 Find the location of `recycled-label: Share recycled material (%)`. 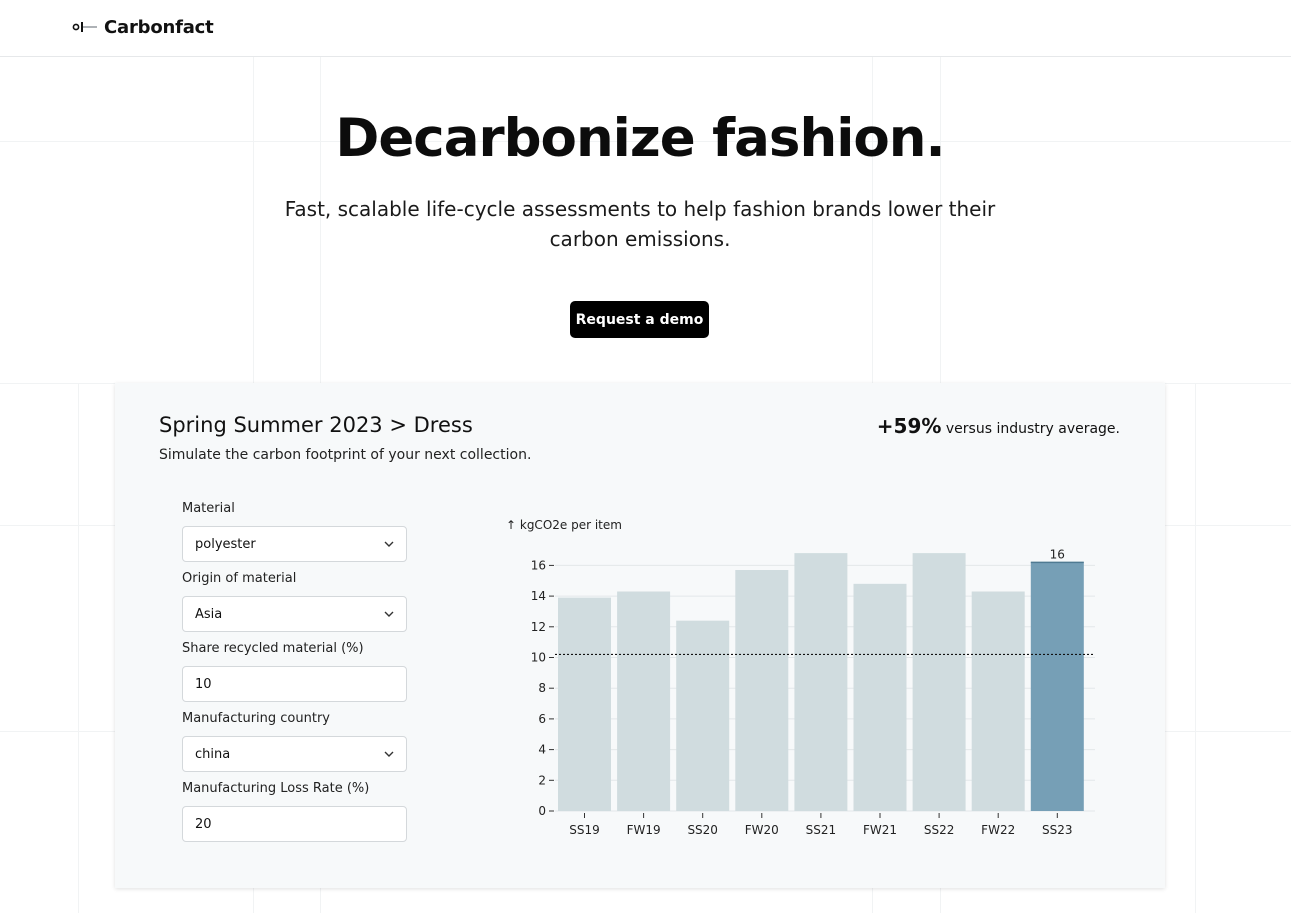

recycled-label: Share recycled material (%) is located at coordinates (273, 648).